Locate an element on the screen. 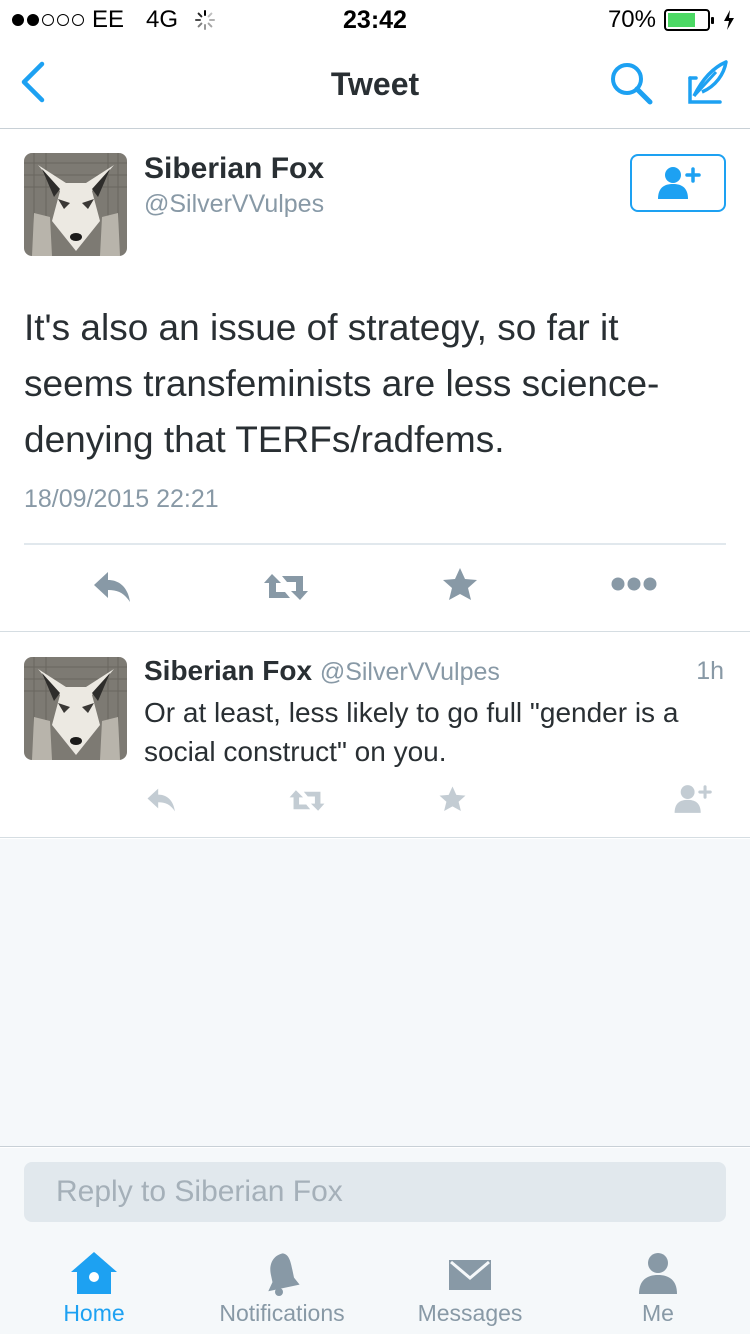  status-right: 70% is located at coordinates (672, 20).